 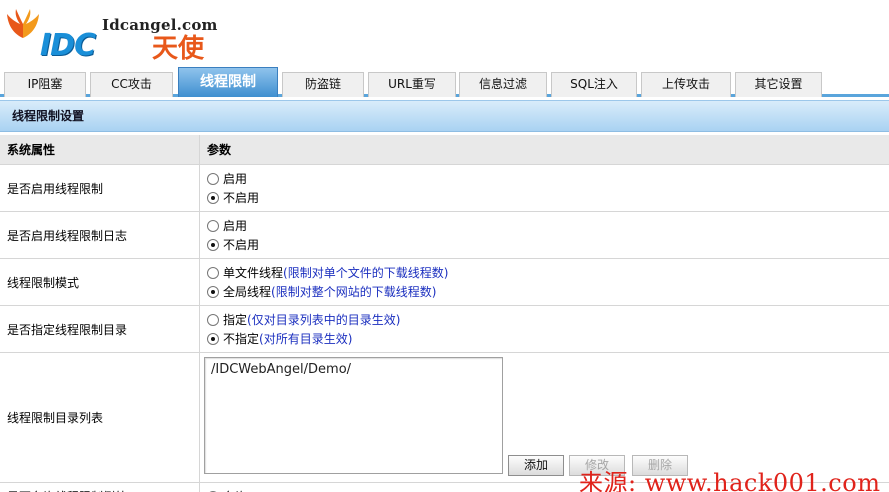 I want to click on add-button: 添加, so click(x=536, y=465).